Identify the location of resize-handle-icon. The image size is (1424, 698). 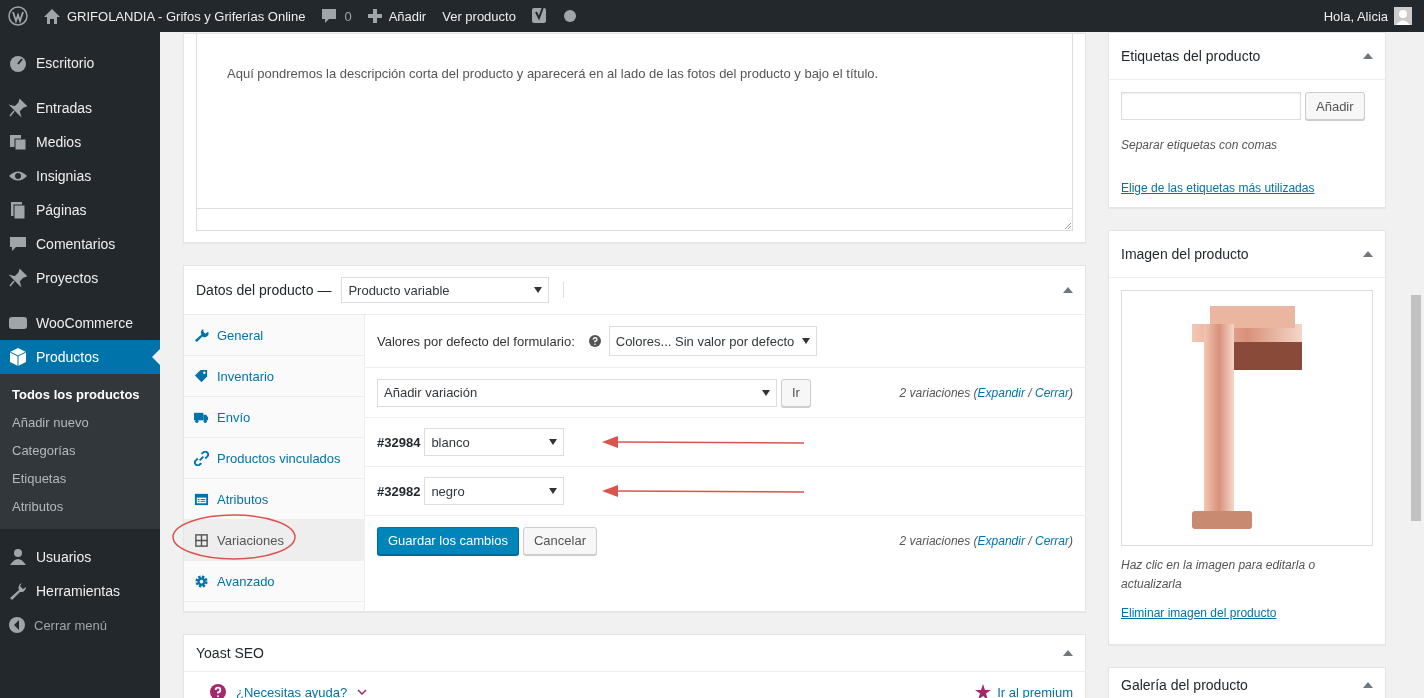
(1067, 225).